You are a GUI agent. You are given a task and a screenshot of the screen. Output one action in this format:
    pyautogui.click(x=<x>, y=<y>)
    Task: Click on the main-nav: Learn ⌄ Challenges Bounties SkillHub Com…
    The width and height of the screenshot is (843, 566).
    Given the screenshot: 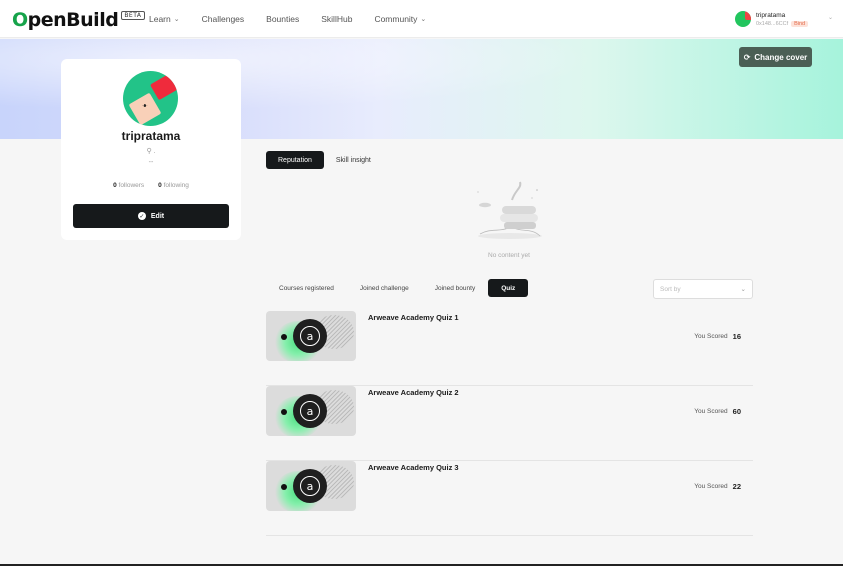 What is the action you would take?
    pyautogui.click(x=298, y=19)
    